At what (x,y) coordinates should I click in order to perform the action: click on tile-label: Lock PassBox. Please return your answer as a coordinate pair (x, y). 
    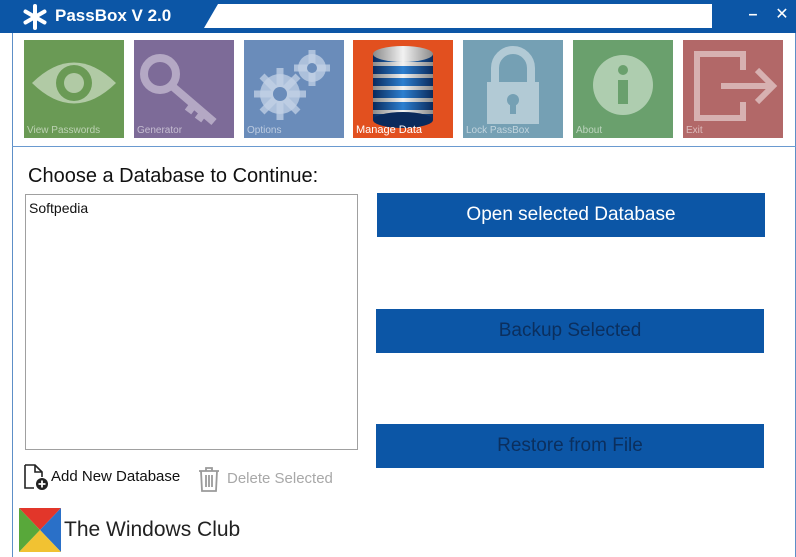
    Looking at the image, I should click on (498, 130).